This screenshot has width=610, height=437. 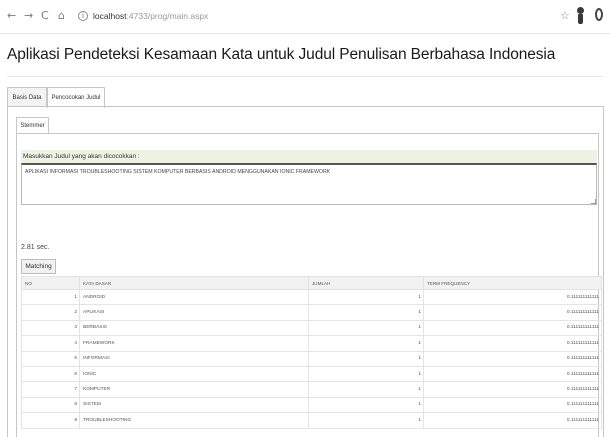 I want to click on table-row: 1 ANDROID 1 0.111111111111, so click(x=311, y=297).